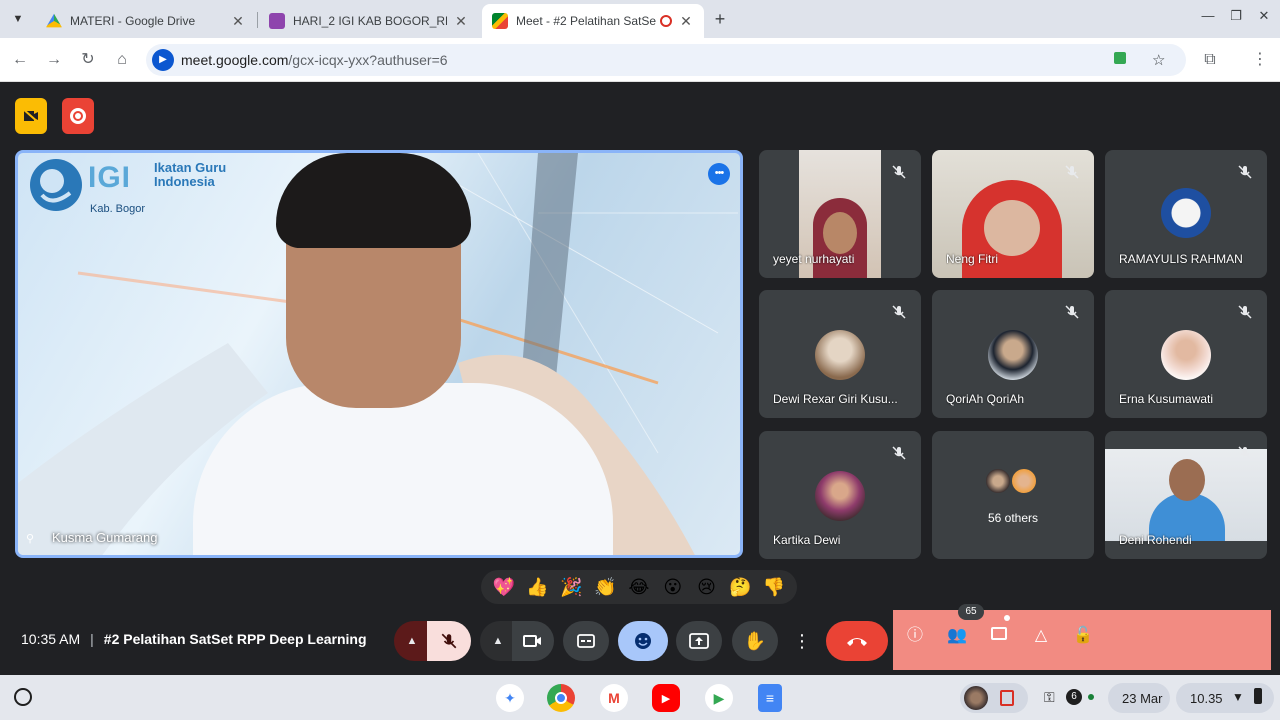 The width and height of the screenshot is (1280, 720). Describe the element at coordinates (719, 174) in the screenshot. I see `speaking-indicator-icon: •••` at that location.